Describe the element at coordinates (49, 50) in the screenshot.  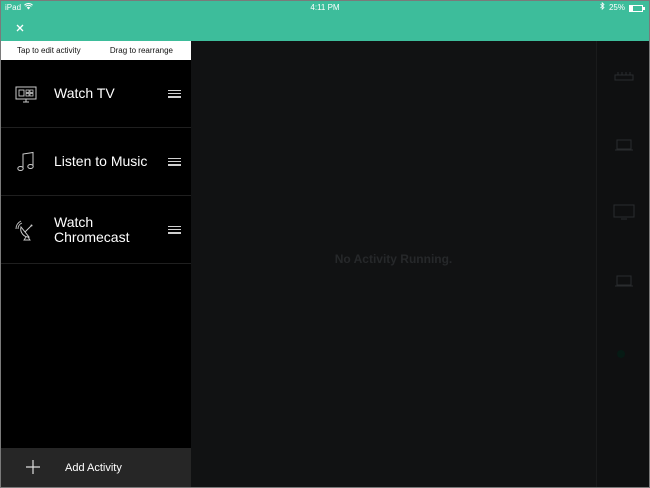
I see `edit-hint: Tap to edit activity` at that location.